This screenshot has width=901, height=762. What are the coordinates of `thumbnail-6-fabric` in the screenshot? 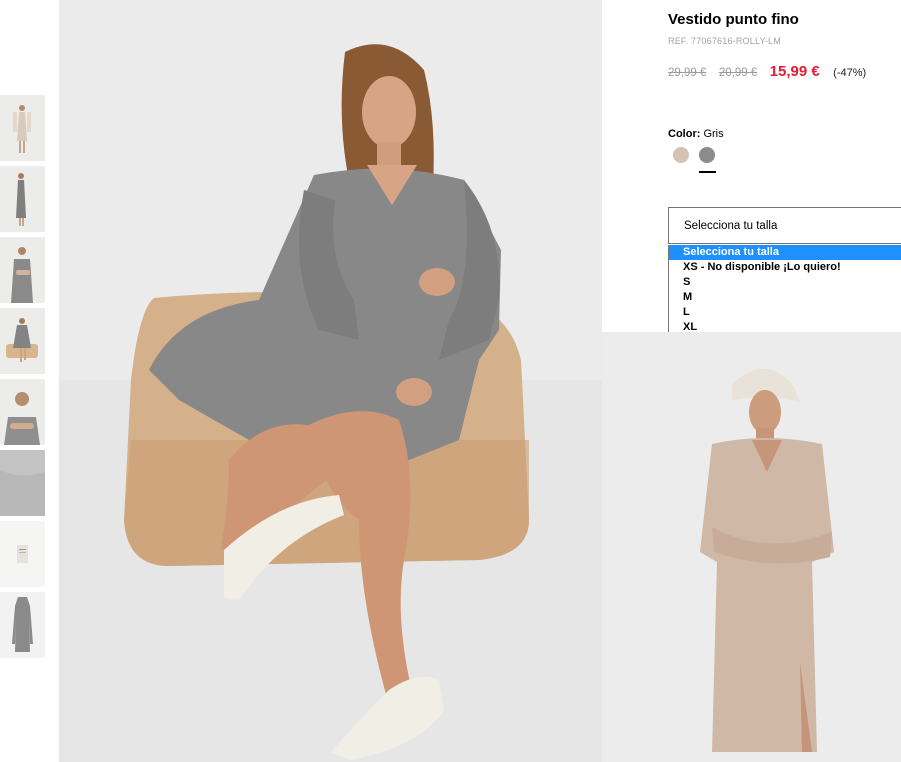 It's located at (22, 483).